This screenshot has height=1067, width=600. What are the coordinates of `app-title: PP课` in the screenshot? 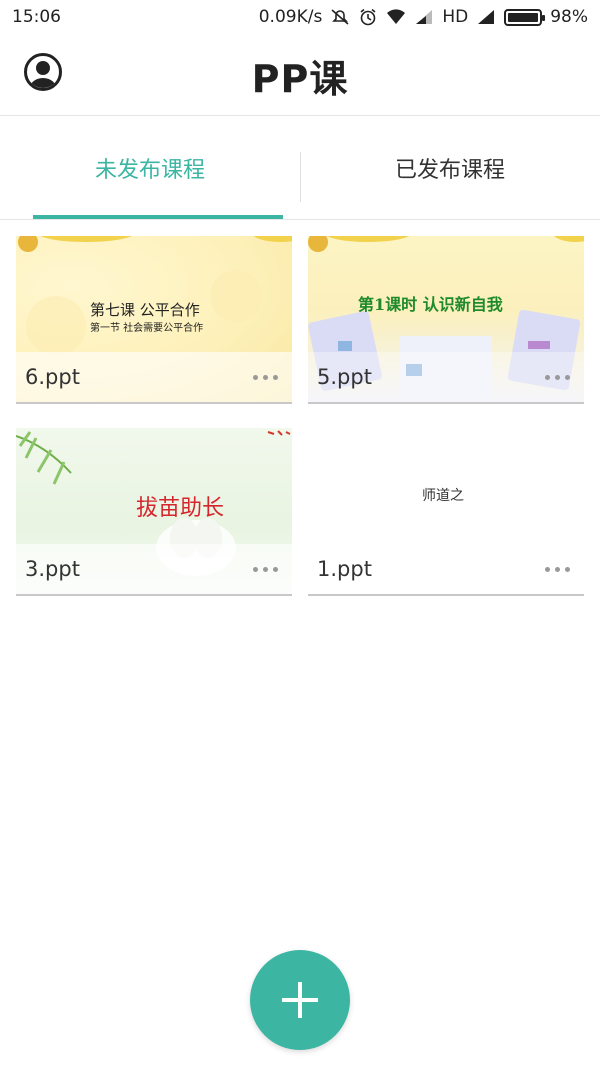 It's located at (300, 79).